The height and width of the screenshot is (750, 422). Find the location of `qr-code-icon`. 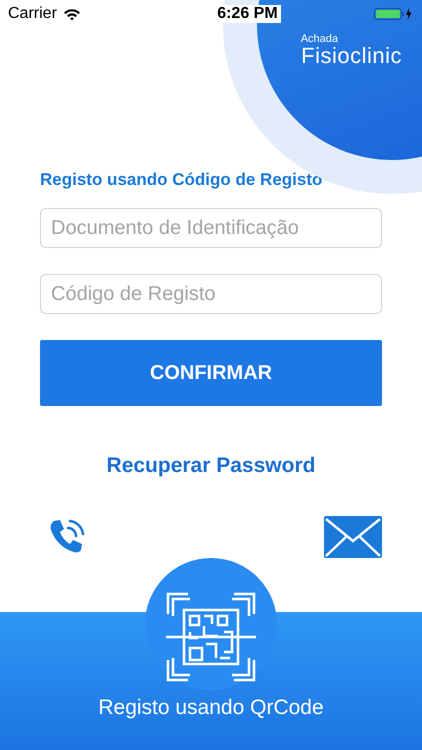

qr-code-icon is located at coordinates (211, 637).